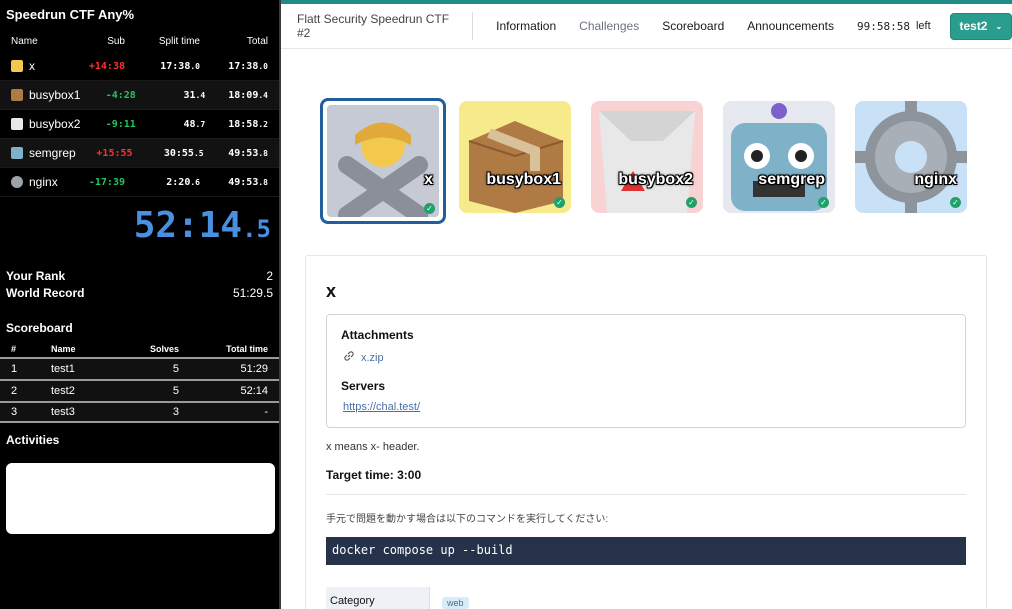  I want to click on scoreboard-row: 2 test2 5 52:14, so click(139, 390).